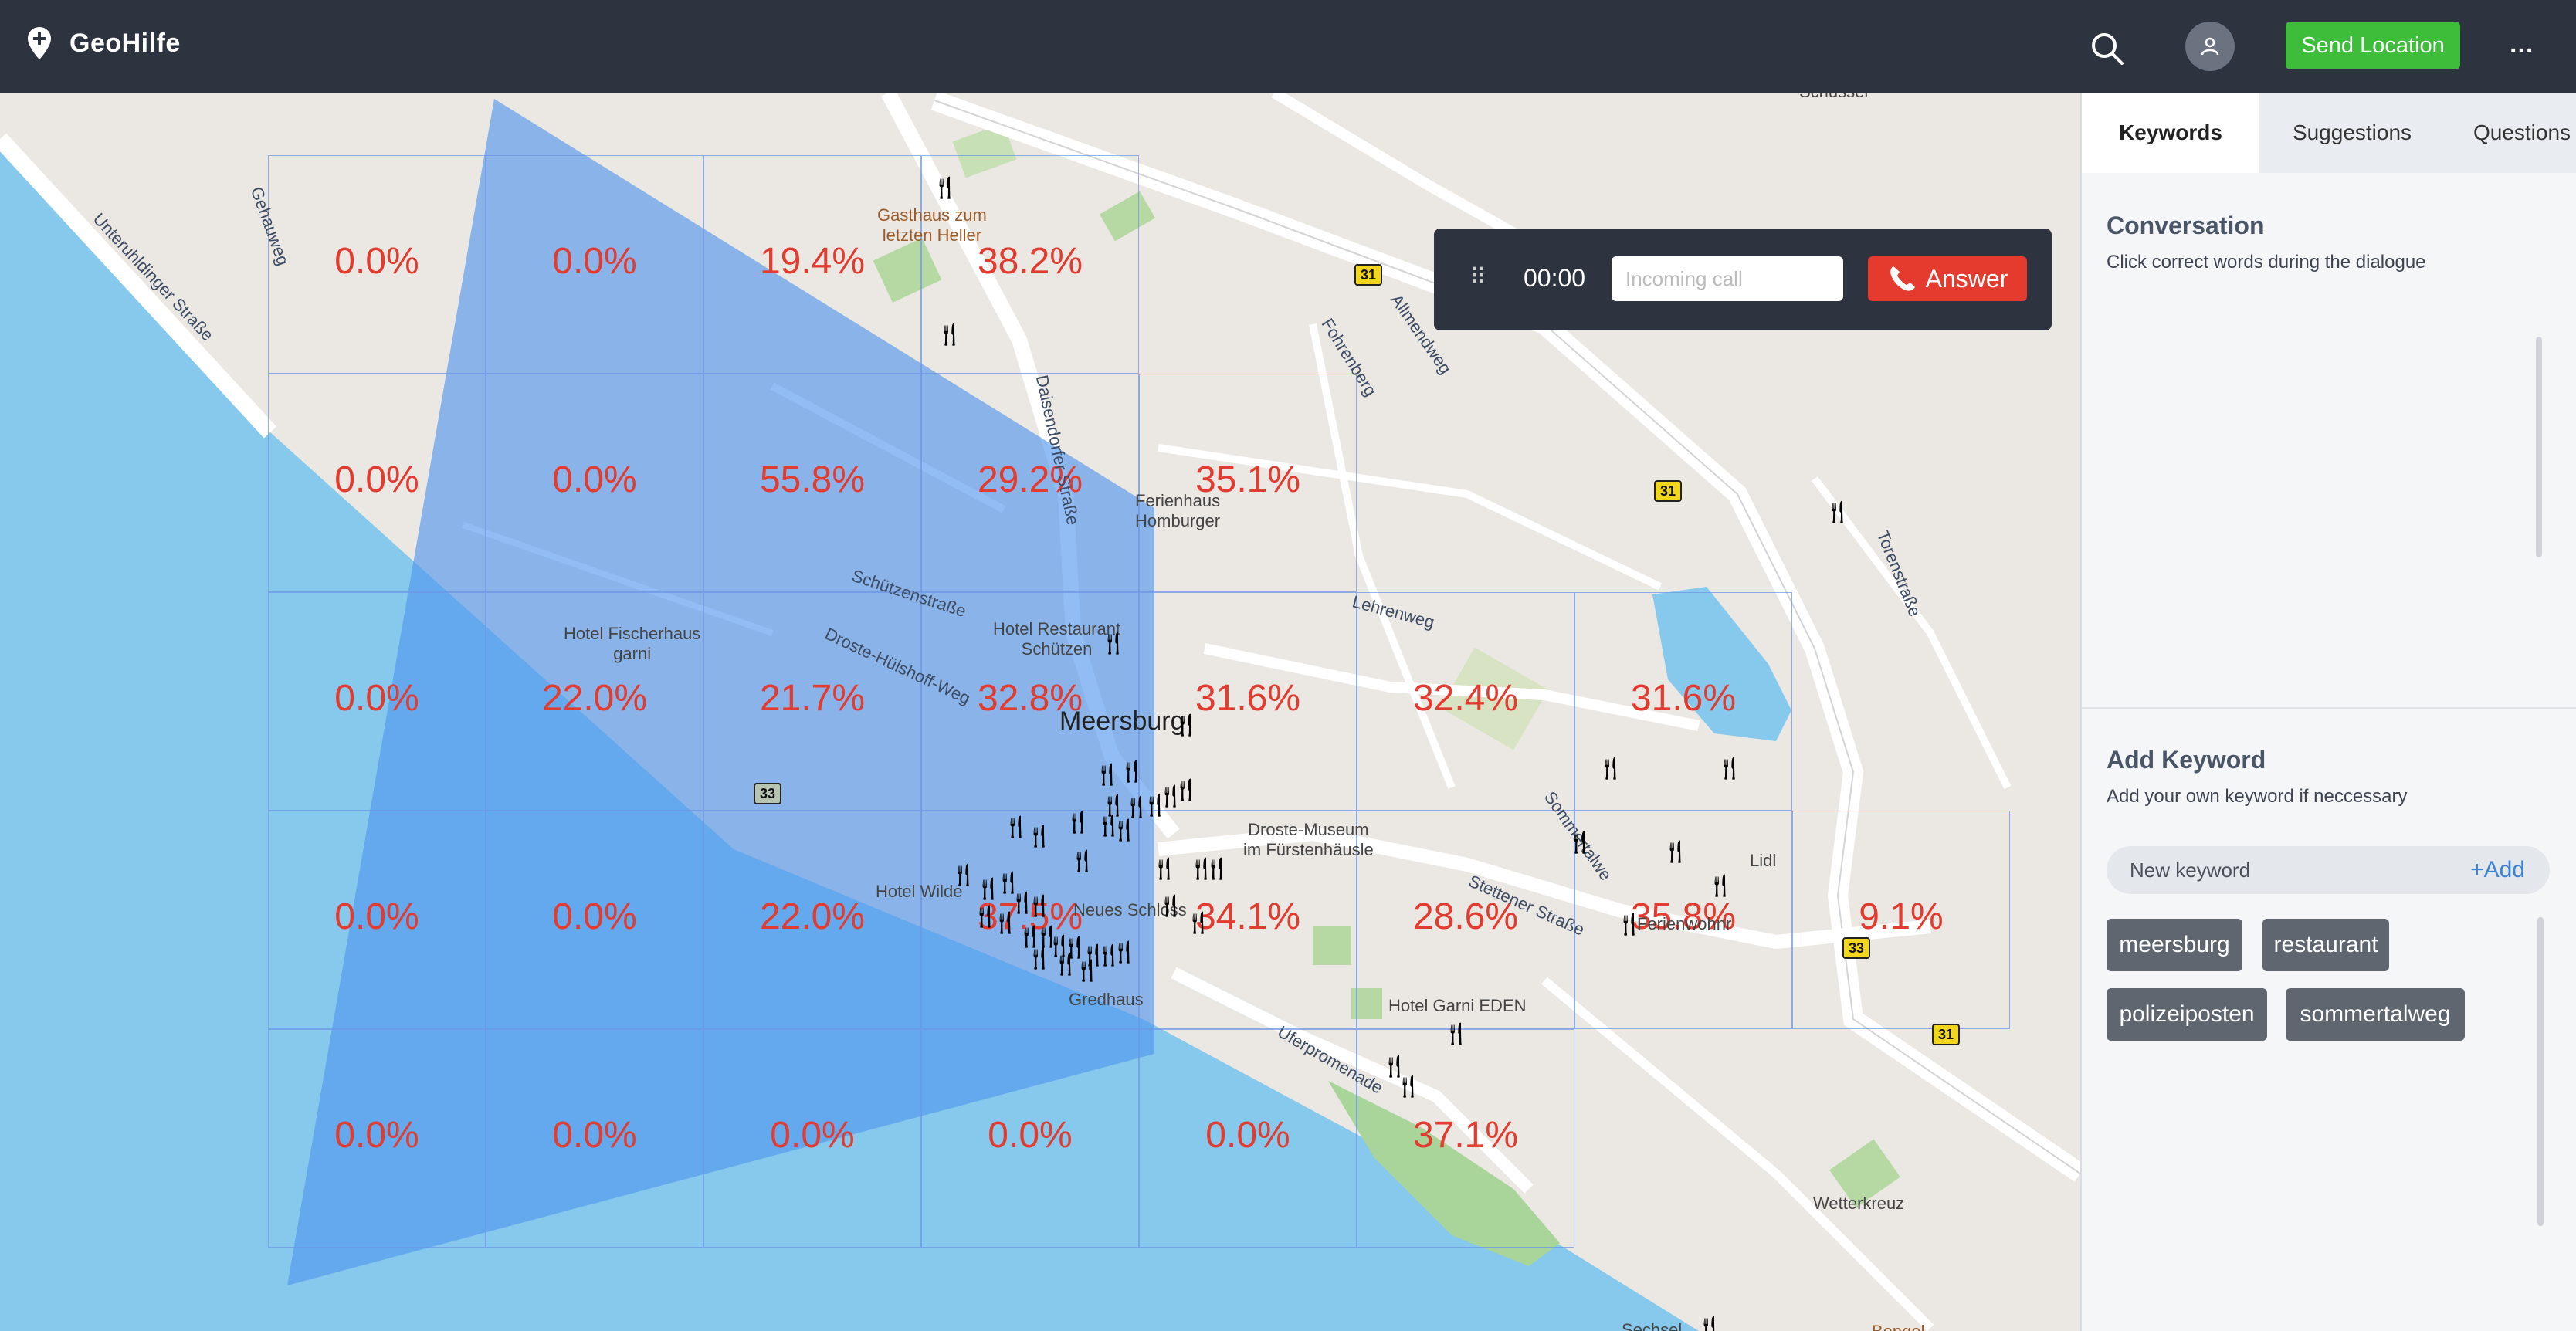 This screenshot has width=2576, height=1331. Describe the element at coordinates (2373, 46) in the screenshot. I see `send-location-button: Send Location` at that location.